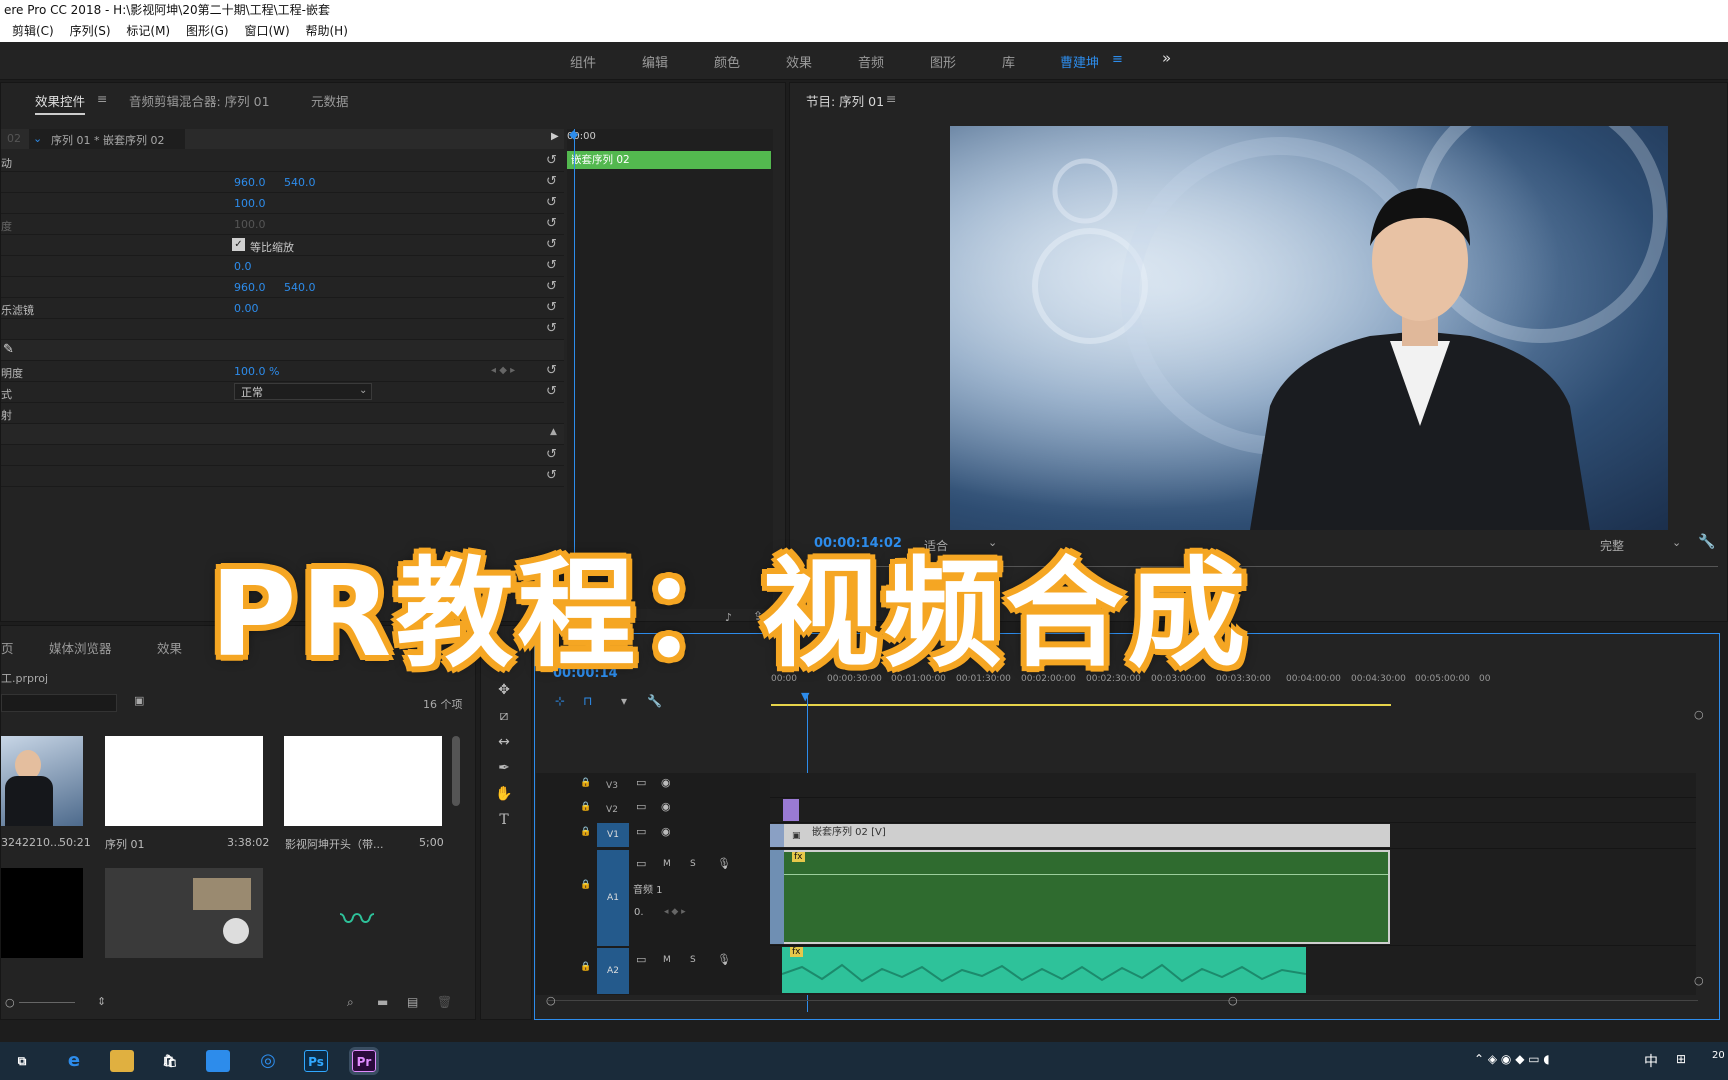 This screenshot has width=1728, height=1080. I want to click on program-title: 节目: 序列 01, so click(845, 100).